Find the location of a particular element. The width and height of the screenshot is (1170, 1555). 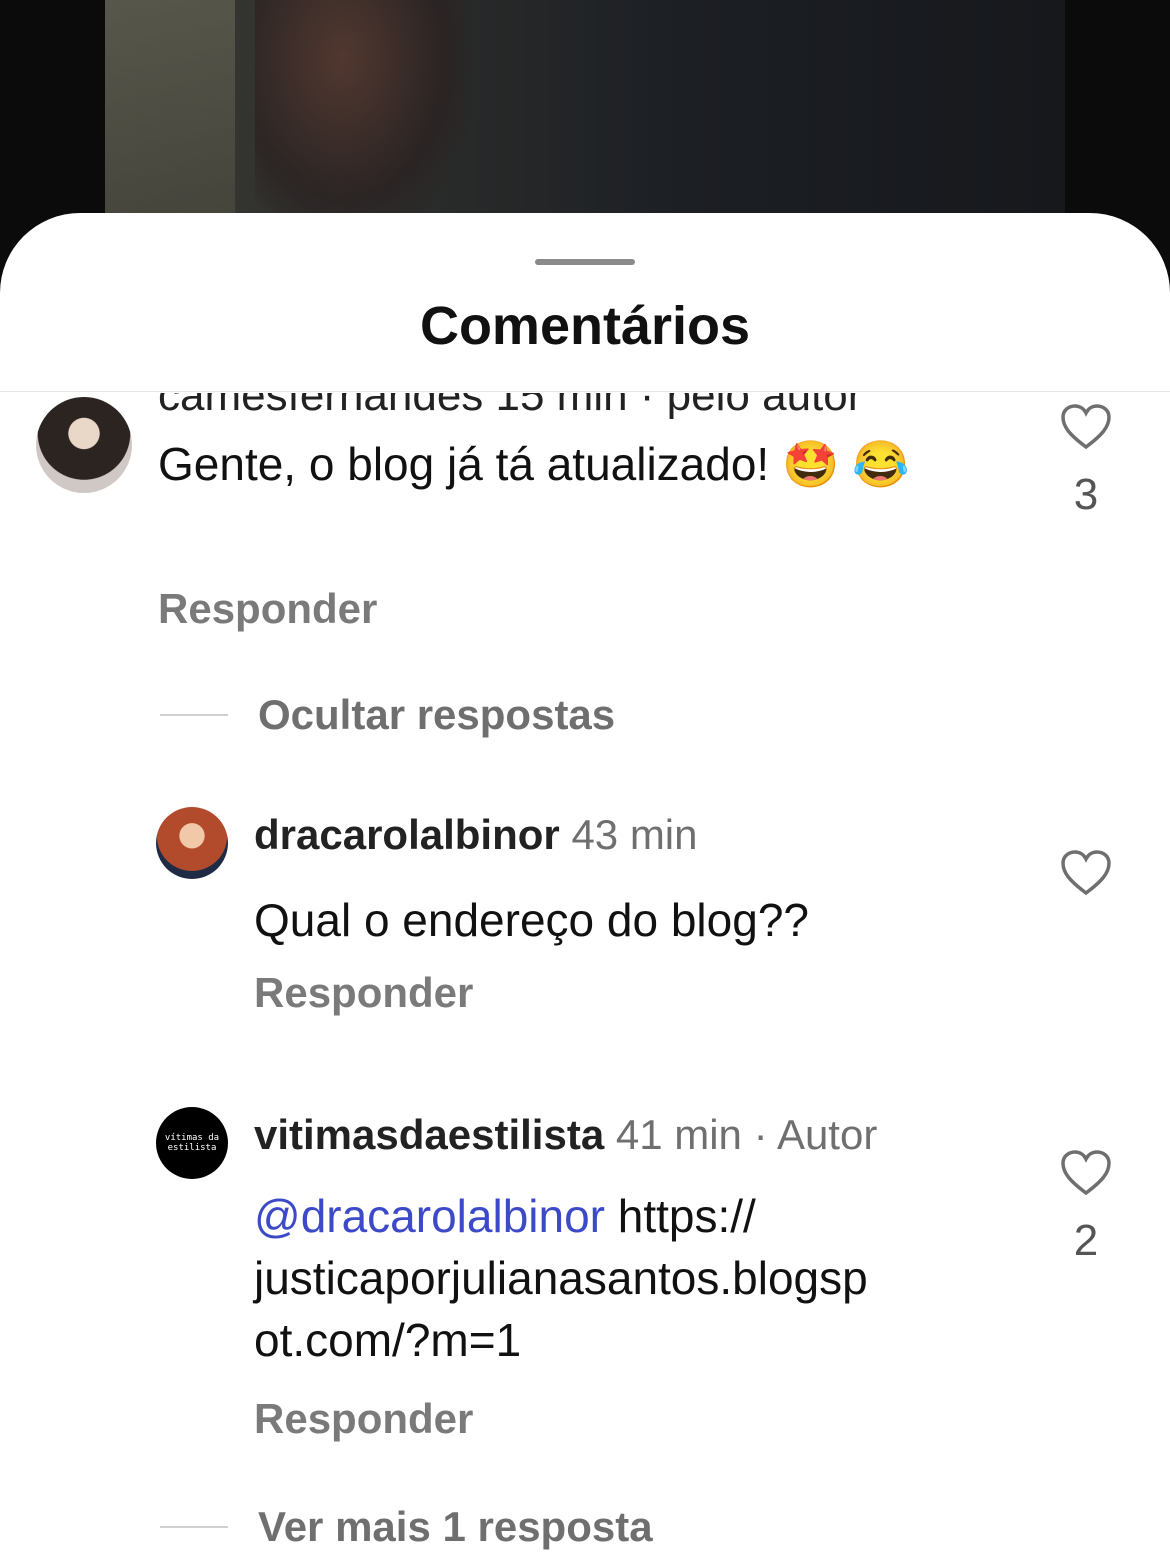

username: vitimasdaestilista is located at coordinates (429, 1134).